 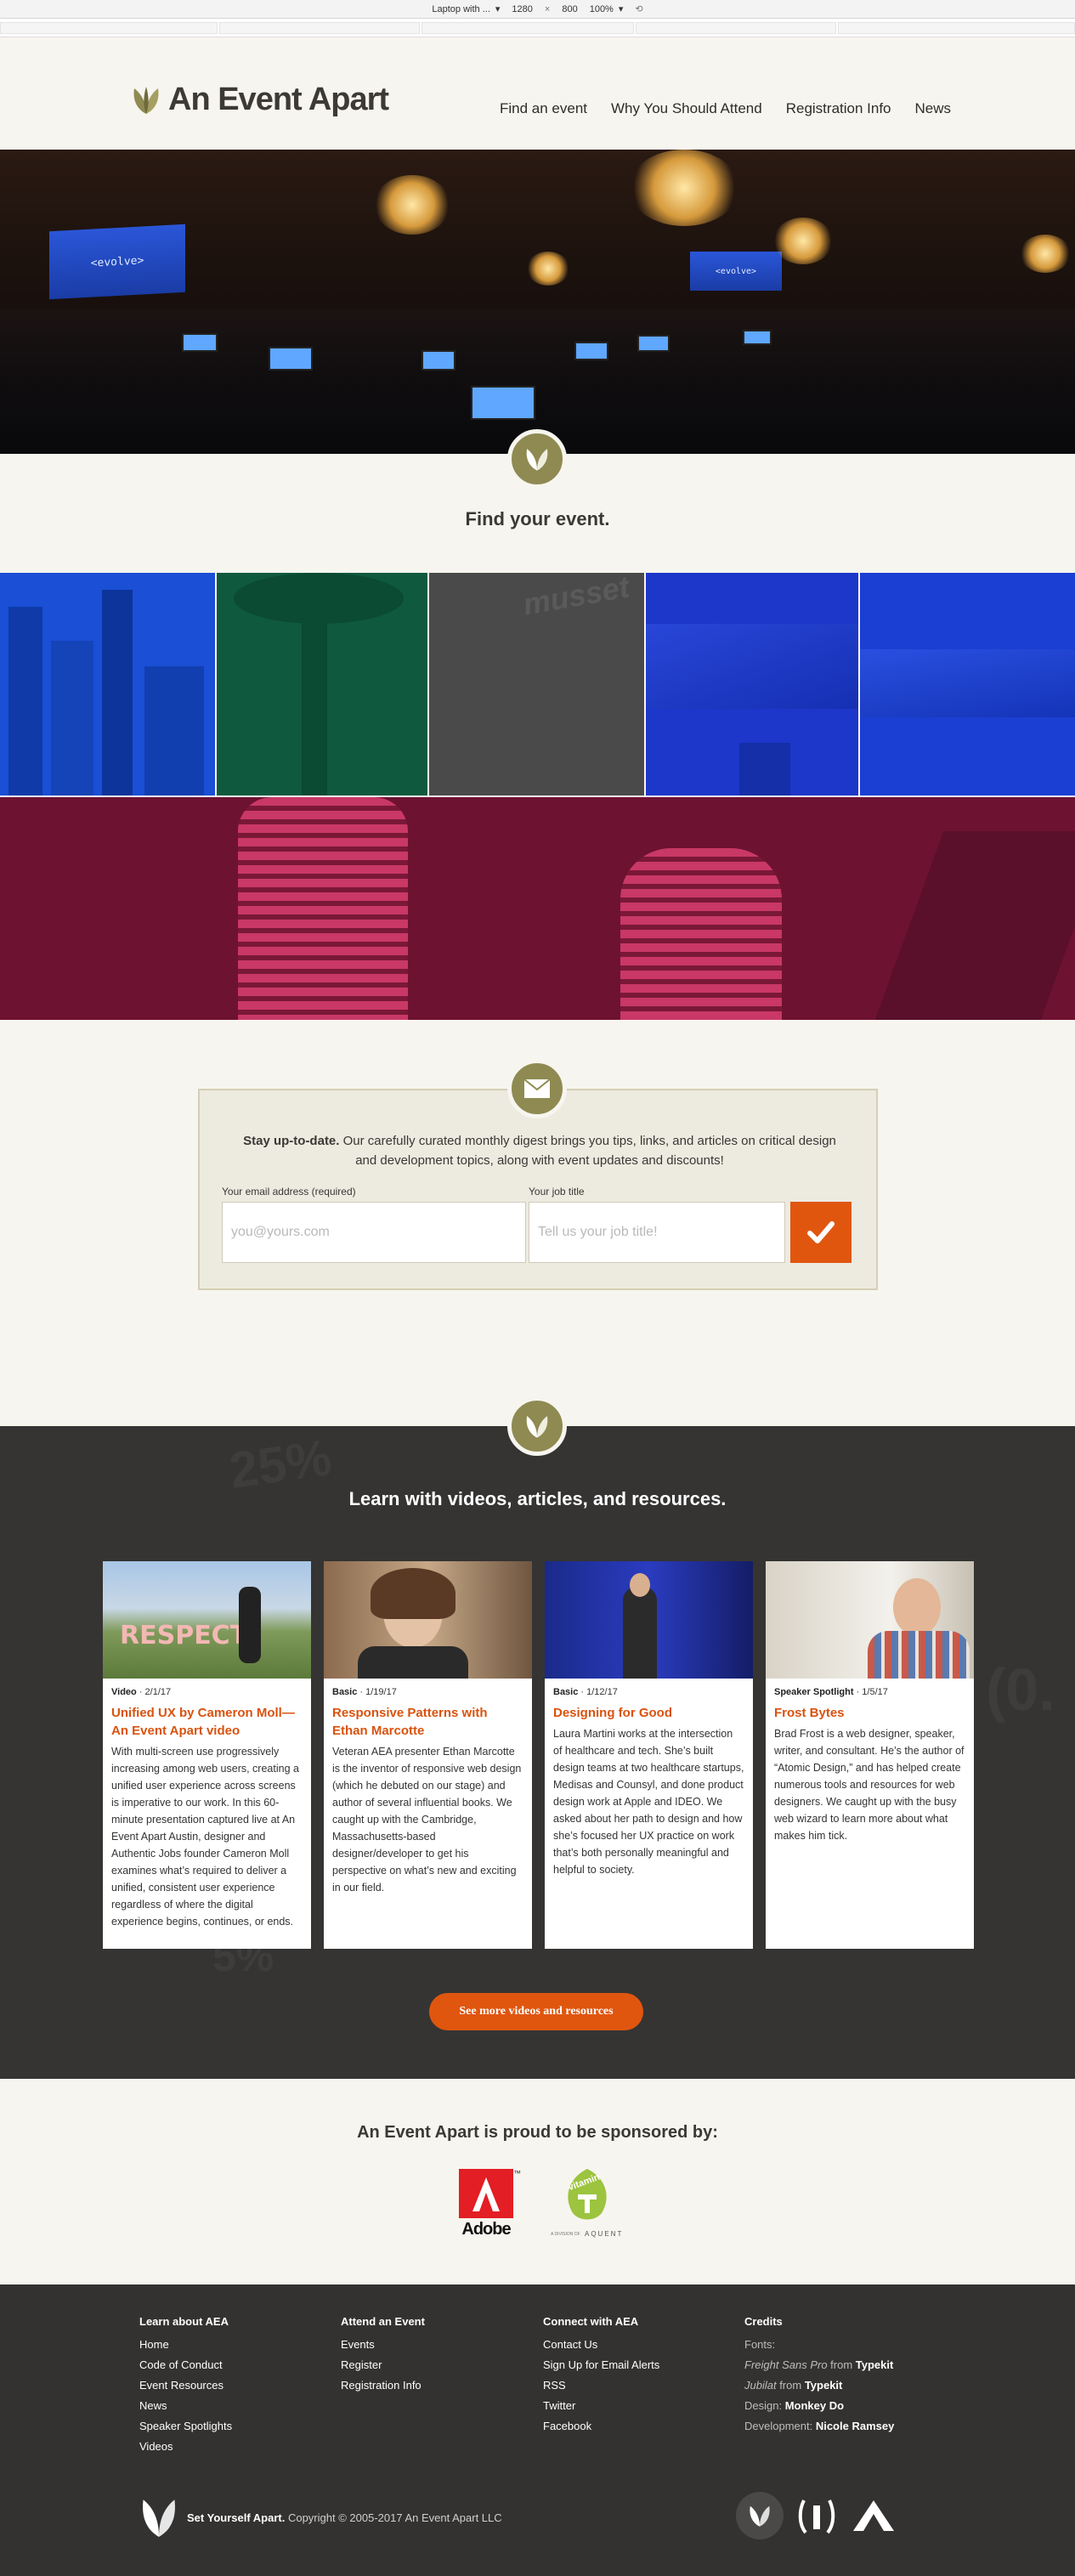 What do you see at coordinates (587, 2194) in the screenshot?
I see `vitamin-leaf-icon` at bounding box center [587, 2194].